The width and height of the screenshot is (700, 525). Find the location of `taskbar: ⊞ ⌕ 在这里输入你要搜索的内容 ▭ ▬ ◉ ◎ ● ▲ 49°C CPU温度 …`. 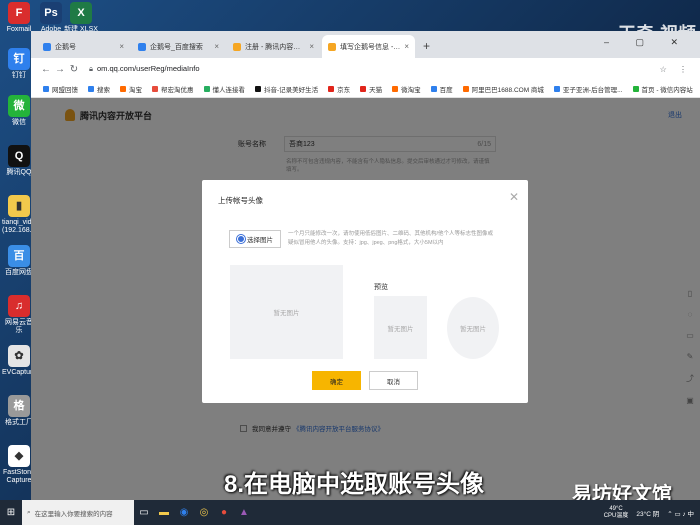

taskbar: ⊞ ⌕ 在这里输入你要搜索的内容 ▭ ▬ ◉ ◎ ● ▲ 49°C CPU温度 … is located at coordinates (350, 512).